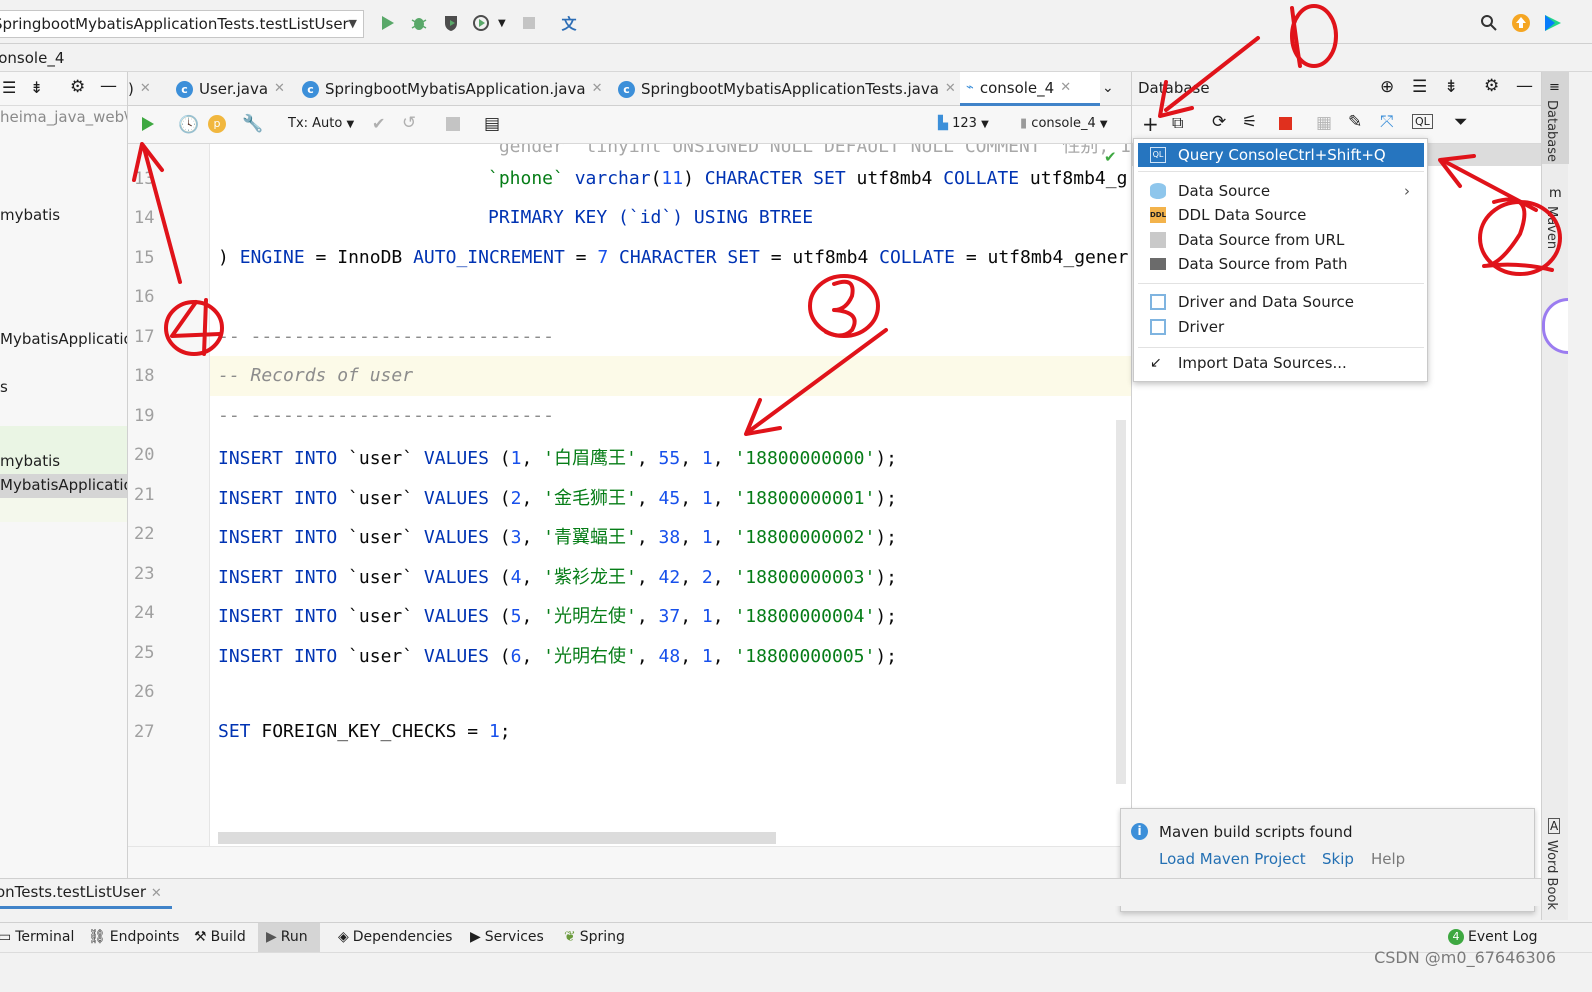 This screenshot has height=992, width=1592. What do you see at coordinates (287, 937) in the screenshot?
I see `tool-run: ▶ Run` at bounding box center [287, 937].